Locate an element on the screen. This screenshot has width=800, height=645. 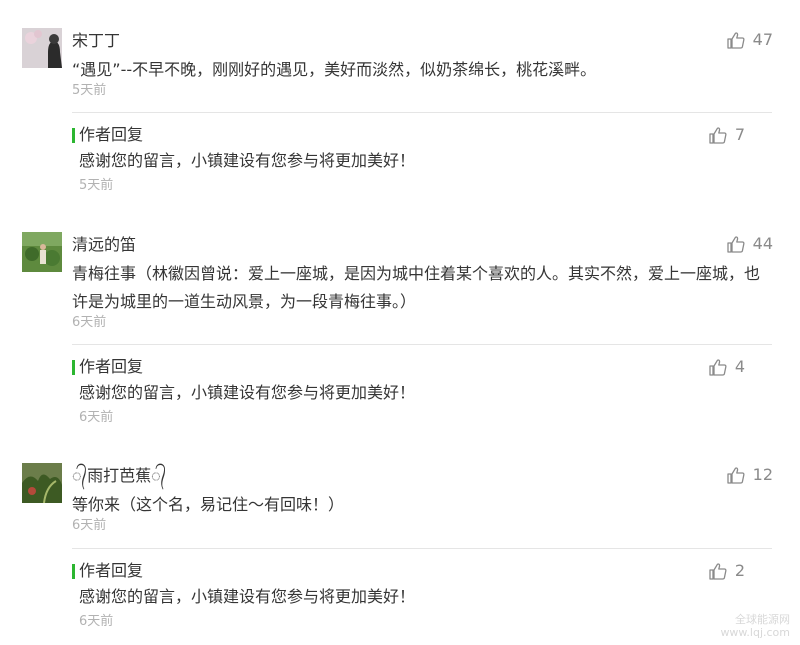
reply-like-button: 7 is located at coordinates (727, 135).